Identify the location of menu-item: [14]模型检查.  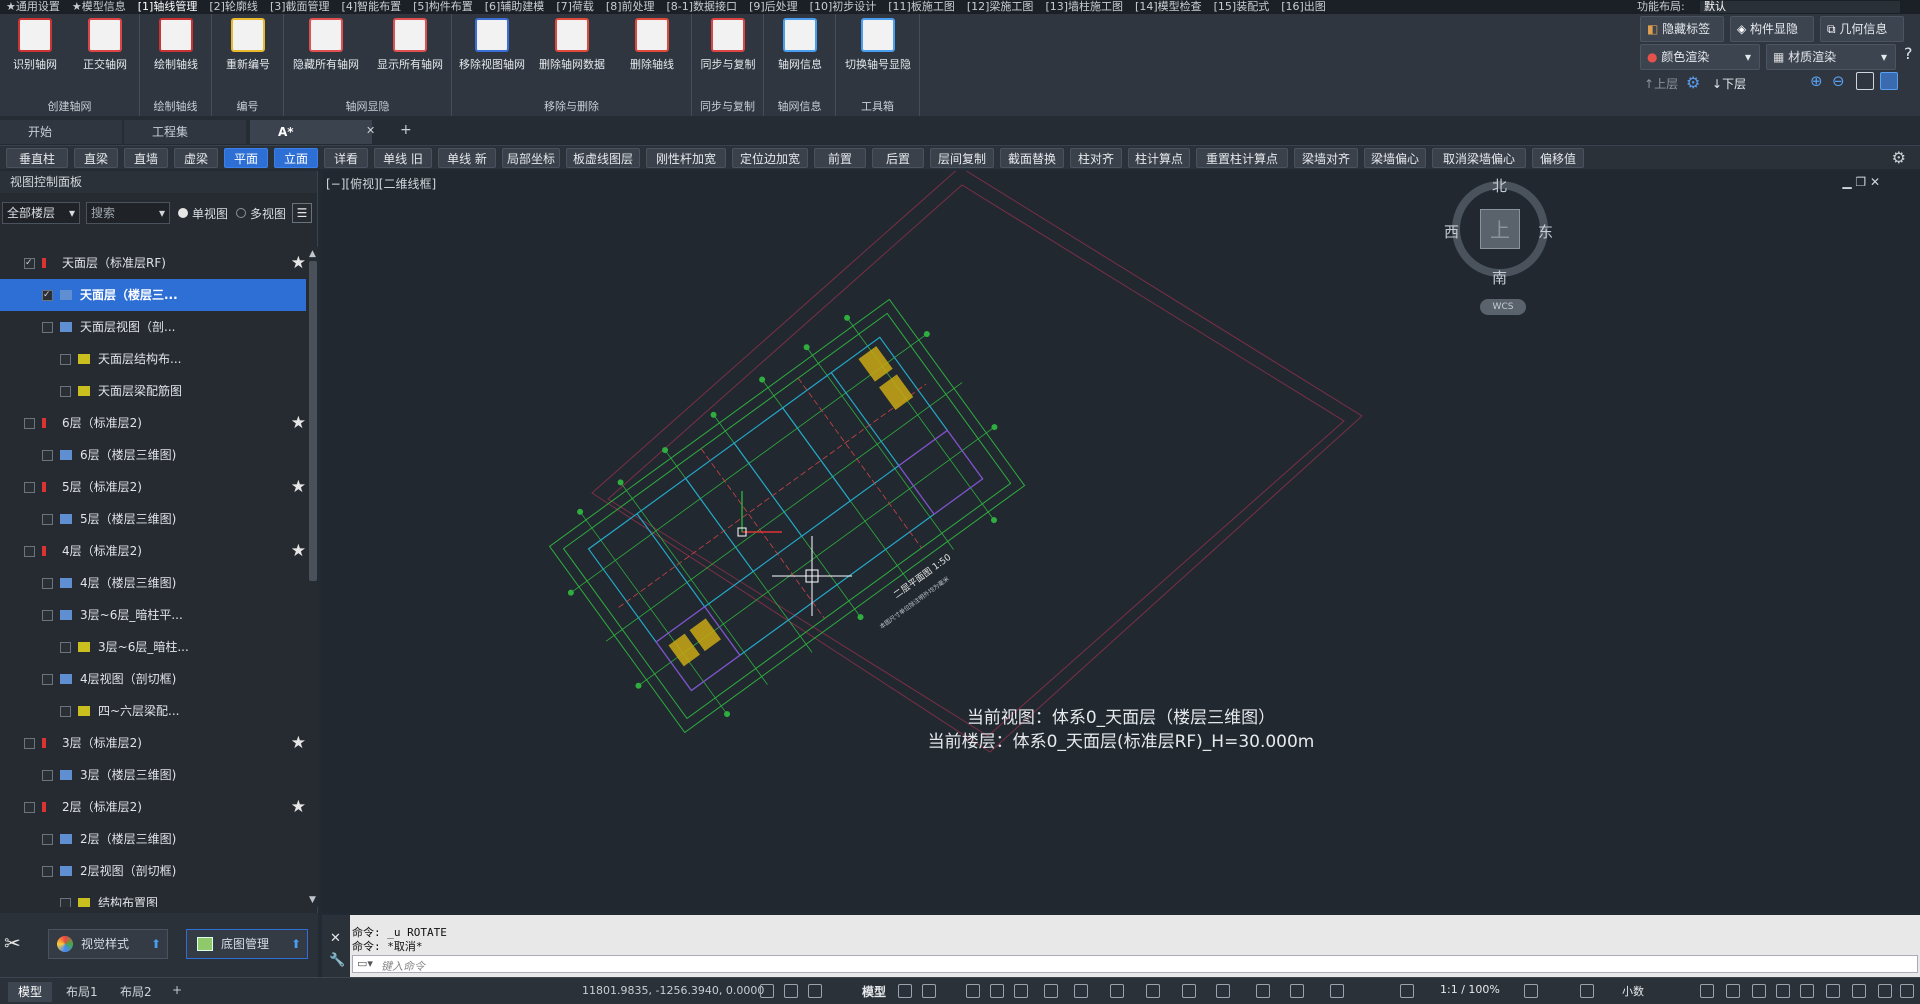
(1168, 7).